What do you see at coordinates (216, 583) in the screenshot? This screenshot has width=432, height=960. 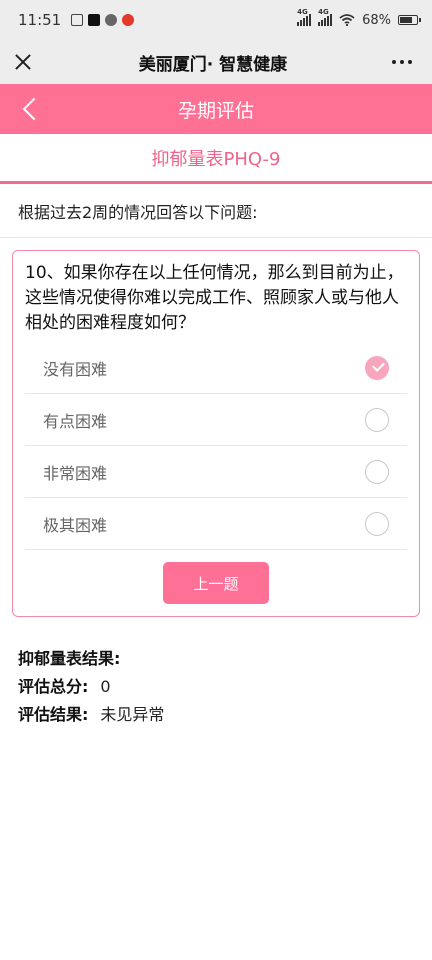 I see `previous-question-button: 上一题` at bounding box center [216, 583].